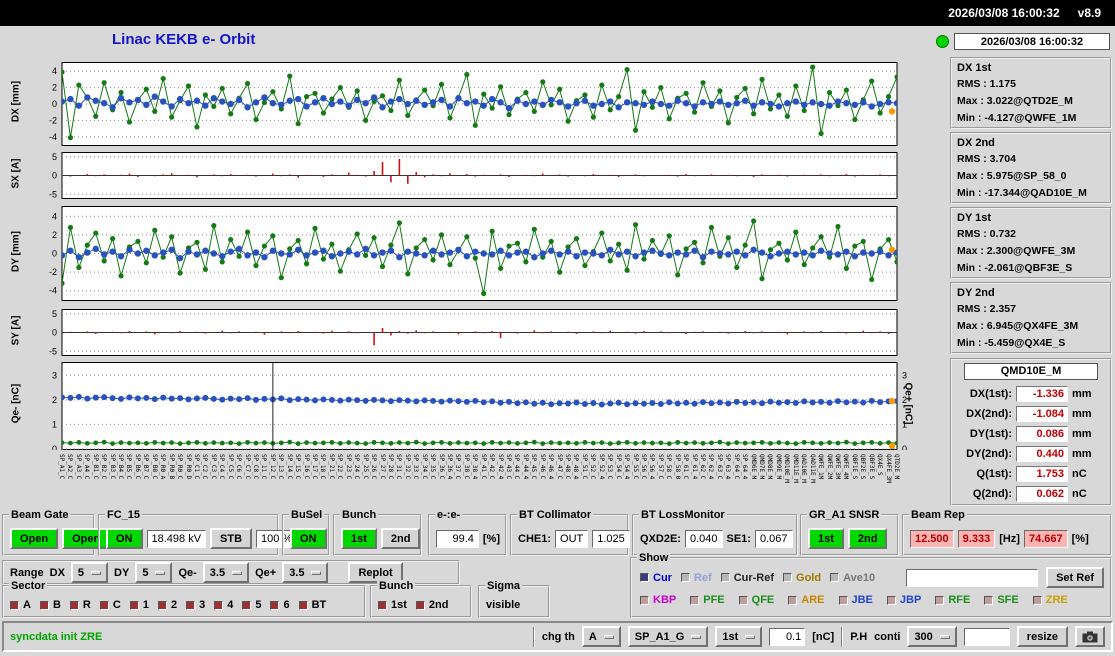  I want to click on monitor-value: 0.440, so click(1042, 454).